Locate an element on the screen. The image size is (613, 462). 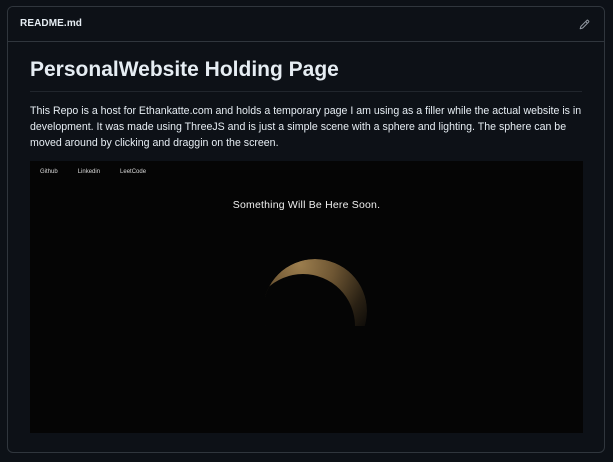
edit-button is located at coordinates (584, 24).